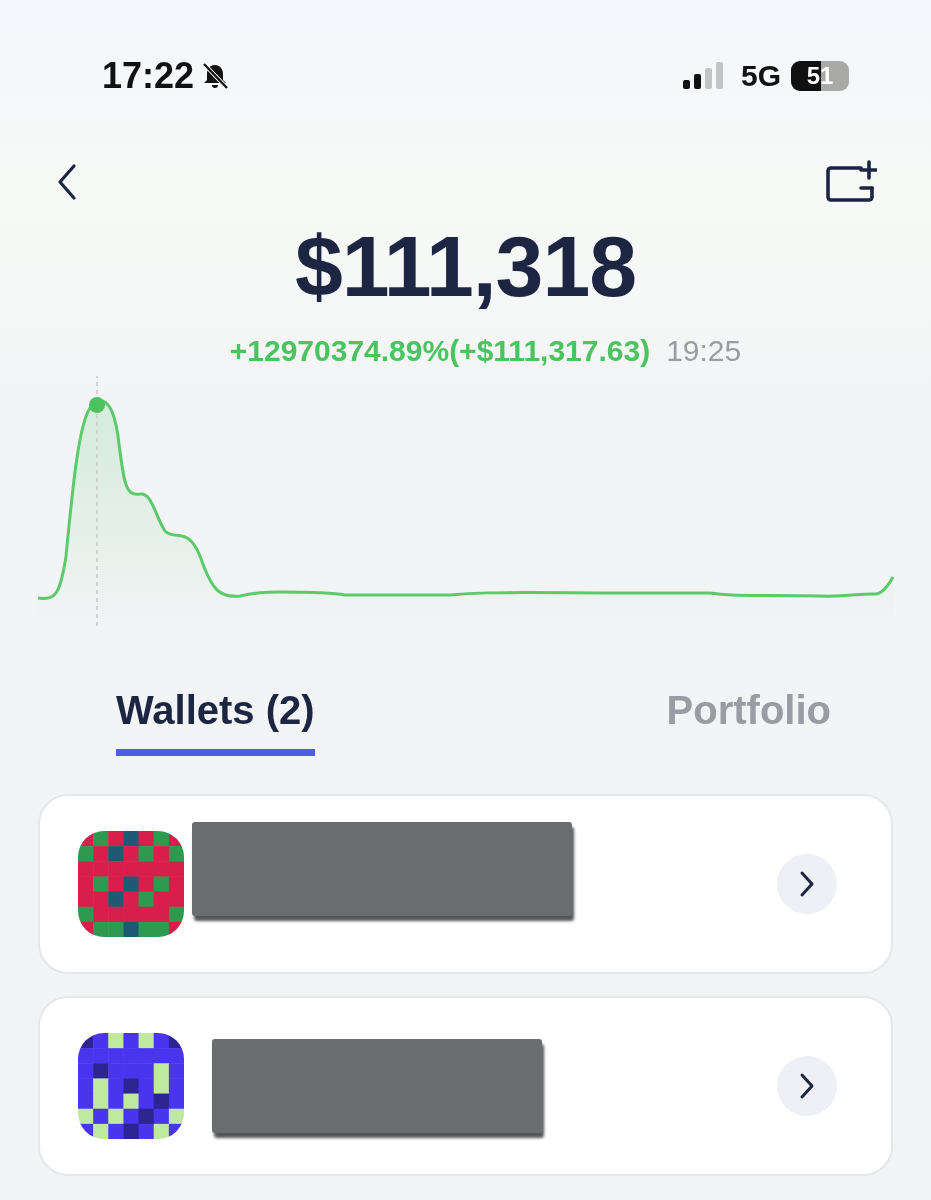 The height and width of the screenshot is (1200, 931). I want to click on clock-time: 17:22, so click(148, 76).